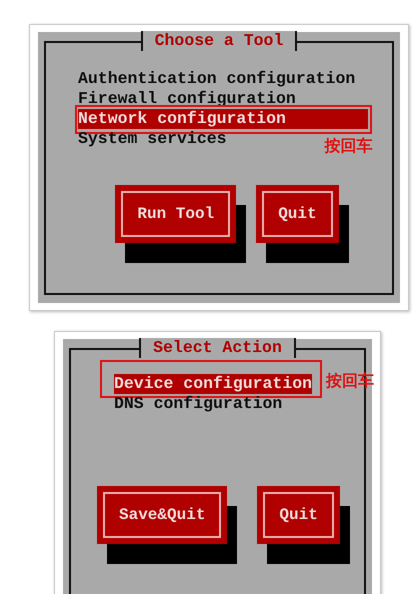  I want to click on menu-item: System services, so click(159, 139).